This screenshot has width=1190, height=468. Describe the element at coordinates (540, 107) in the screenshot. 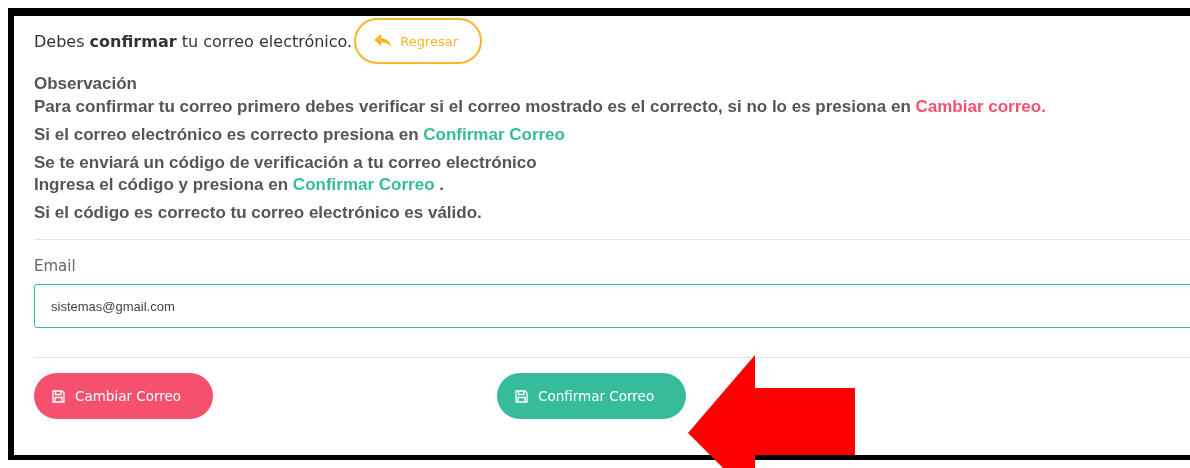

I see `instruction-text: Para confirmar tu correo primero debes verificar si el correo mostrado es el correcto, si no lo es presiona en Cambiar correo.` at that location.